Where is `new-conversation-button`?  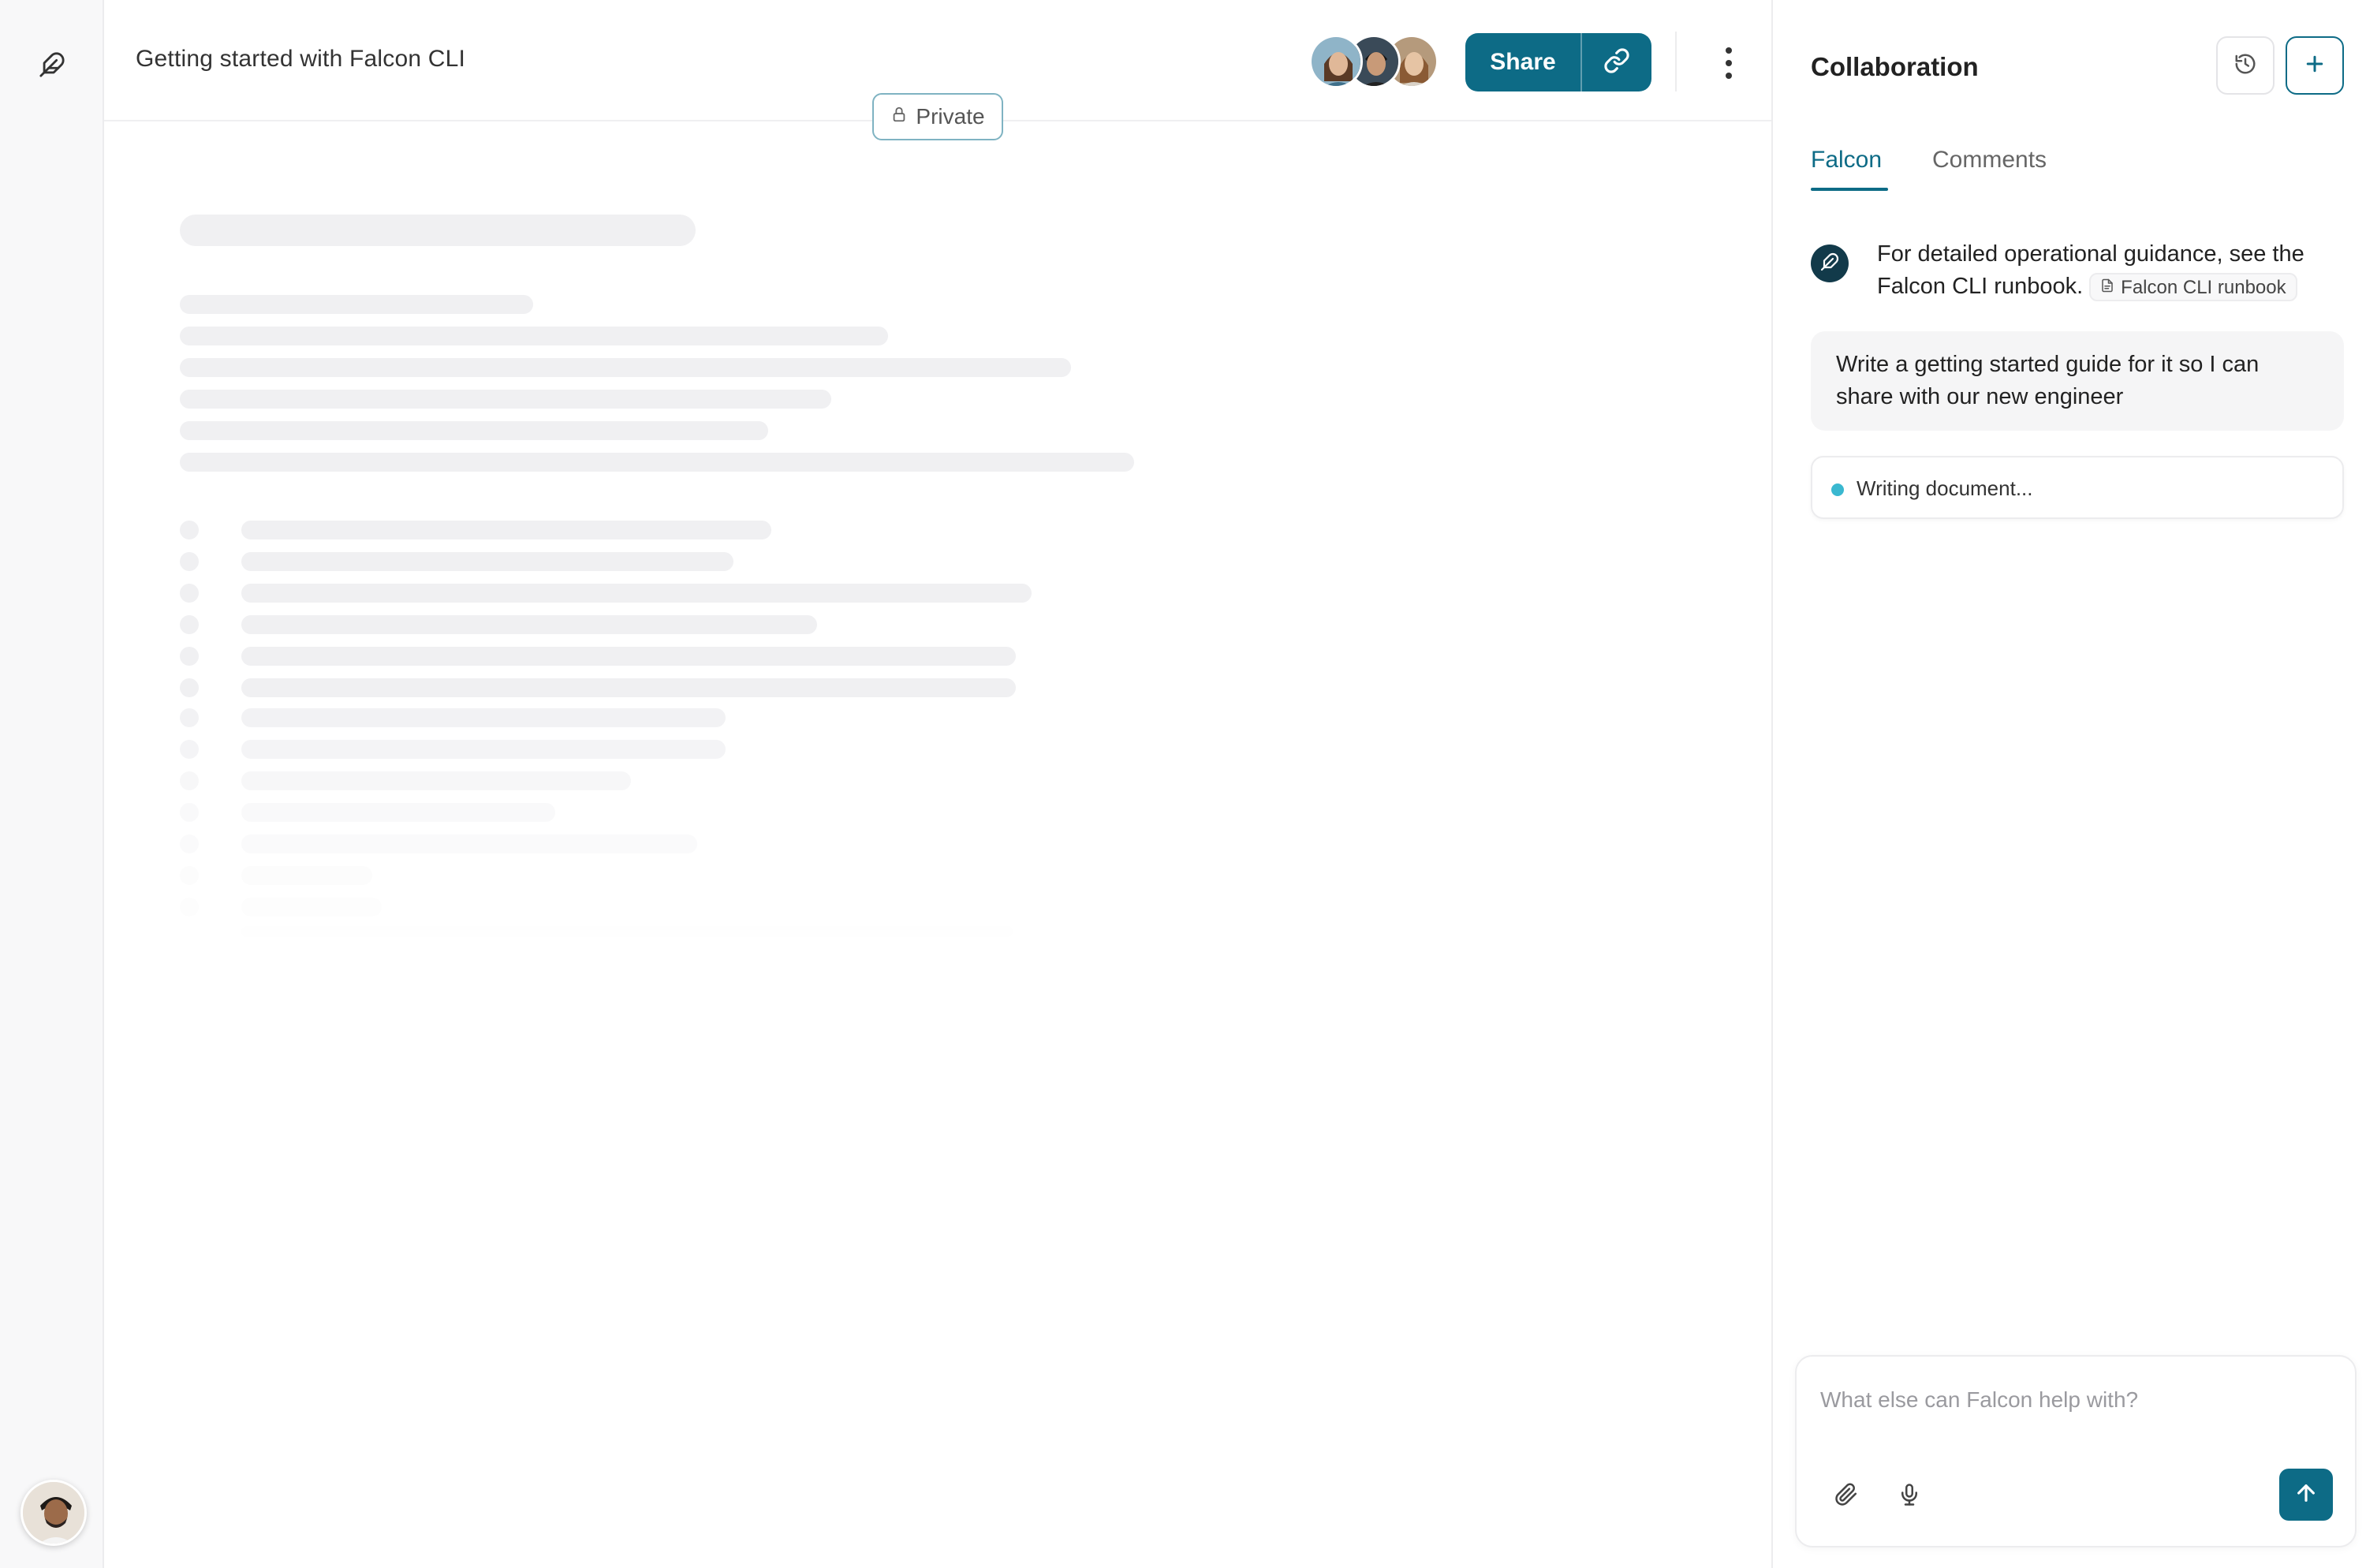
new-conversation-button is located at coordinates (2315, 65).